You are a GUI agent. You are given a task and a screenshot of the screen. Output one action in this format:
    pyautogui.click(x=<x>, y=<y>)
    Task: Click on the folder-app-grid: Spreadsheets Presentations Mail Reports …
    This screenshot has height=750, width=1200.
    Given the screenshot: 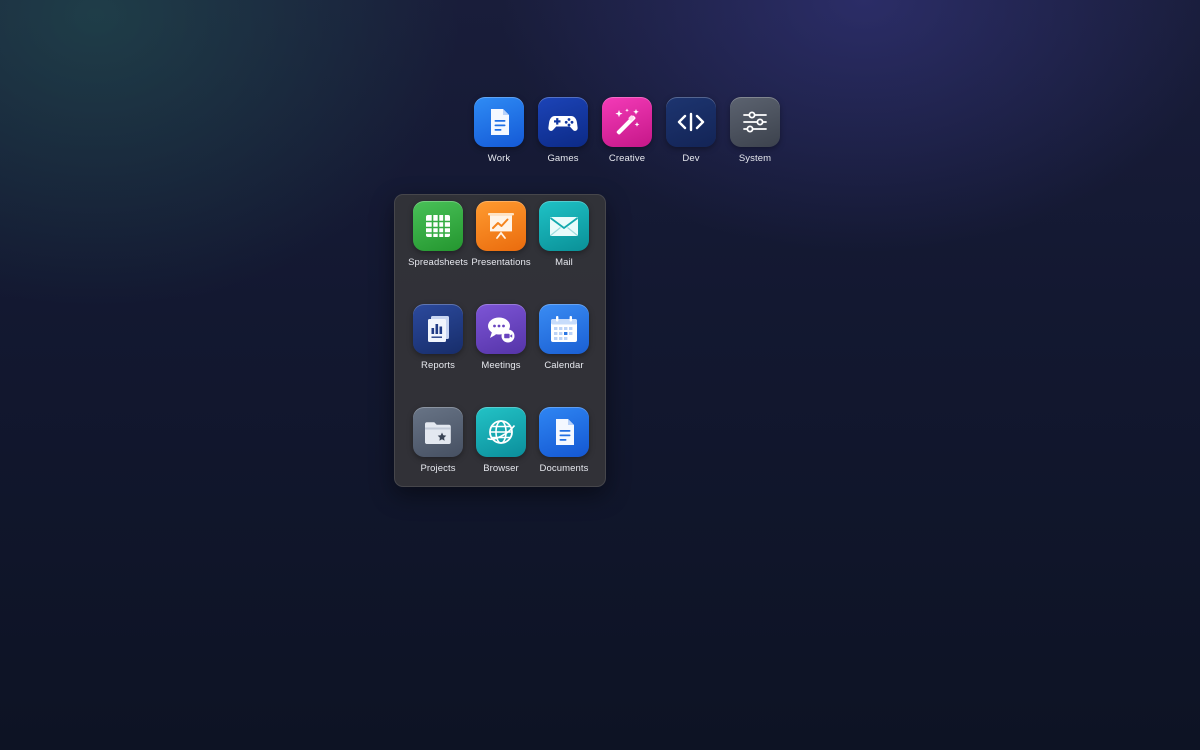 What is the action you would take?
    pyautogui.click(x=498, y=355)
    